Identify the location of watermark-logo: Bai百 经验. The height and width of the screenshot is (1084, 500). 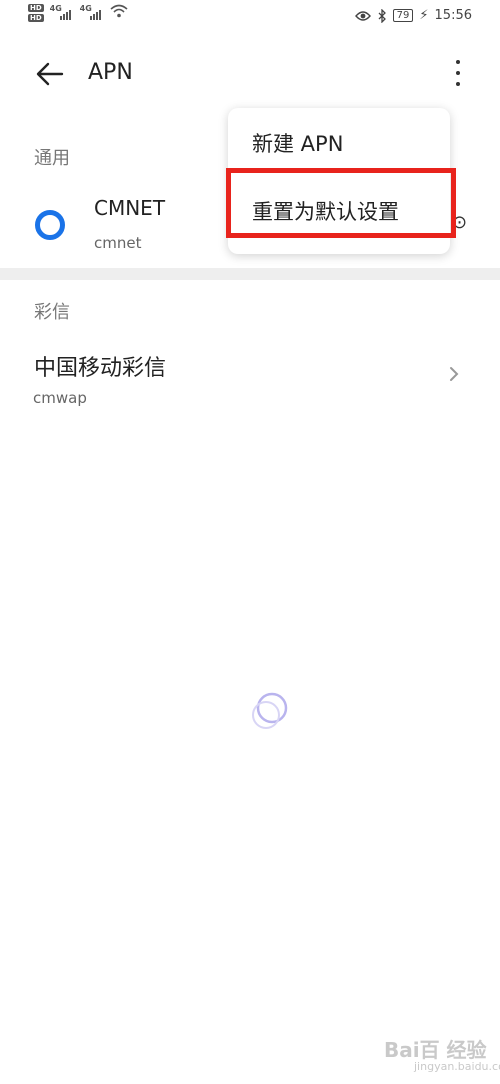
(435, 1050).